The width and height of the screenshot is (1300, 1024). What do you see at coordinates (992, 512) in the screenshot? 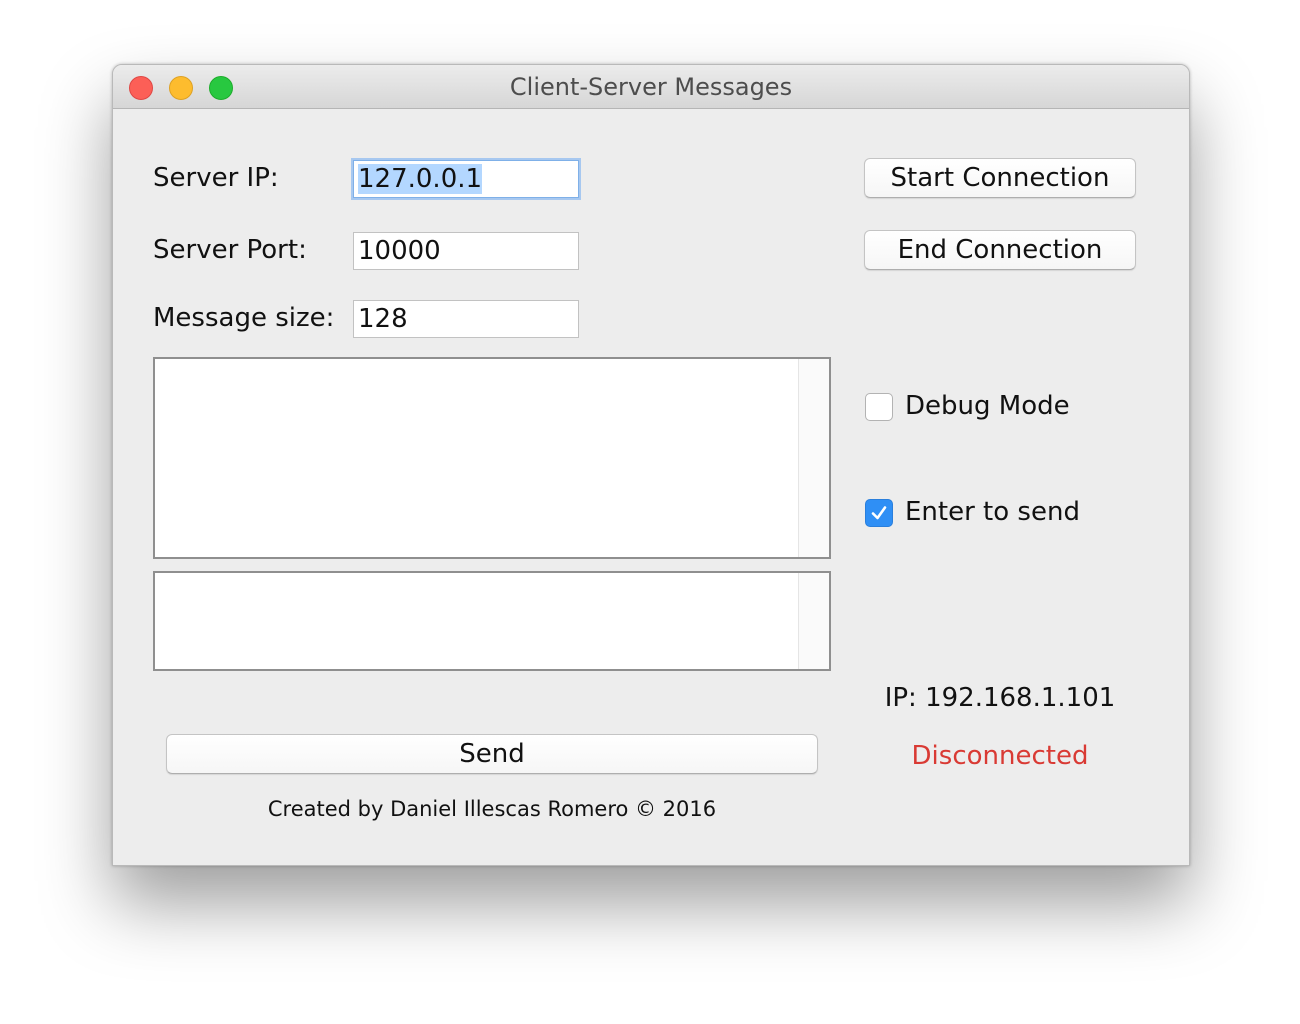
I see `enter-to-send-label: Enter to send` at bounding box center [992, 512].